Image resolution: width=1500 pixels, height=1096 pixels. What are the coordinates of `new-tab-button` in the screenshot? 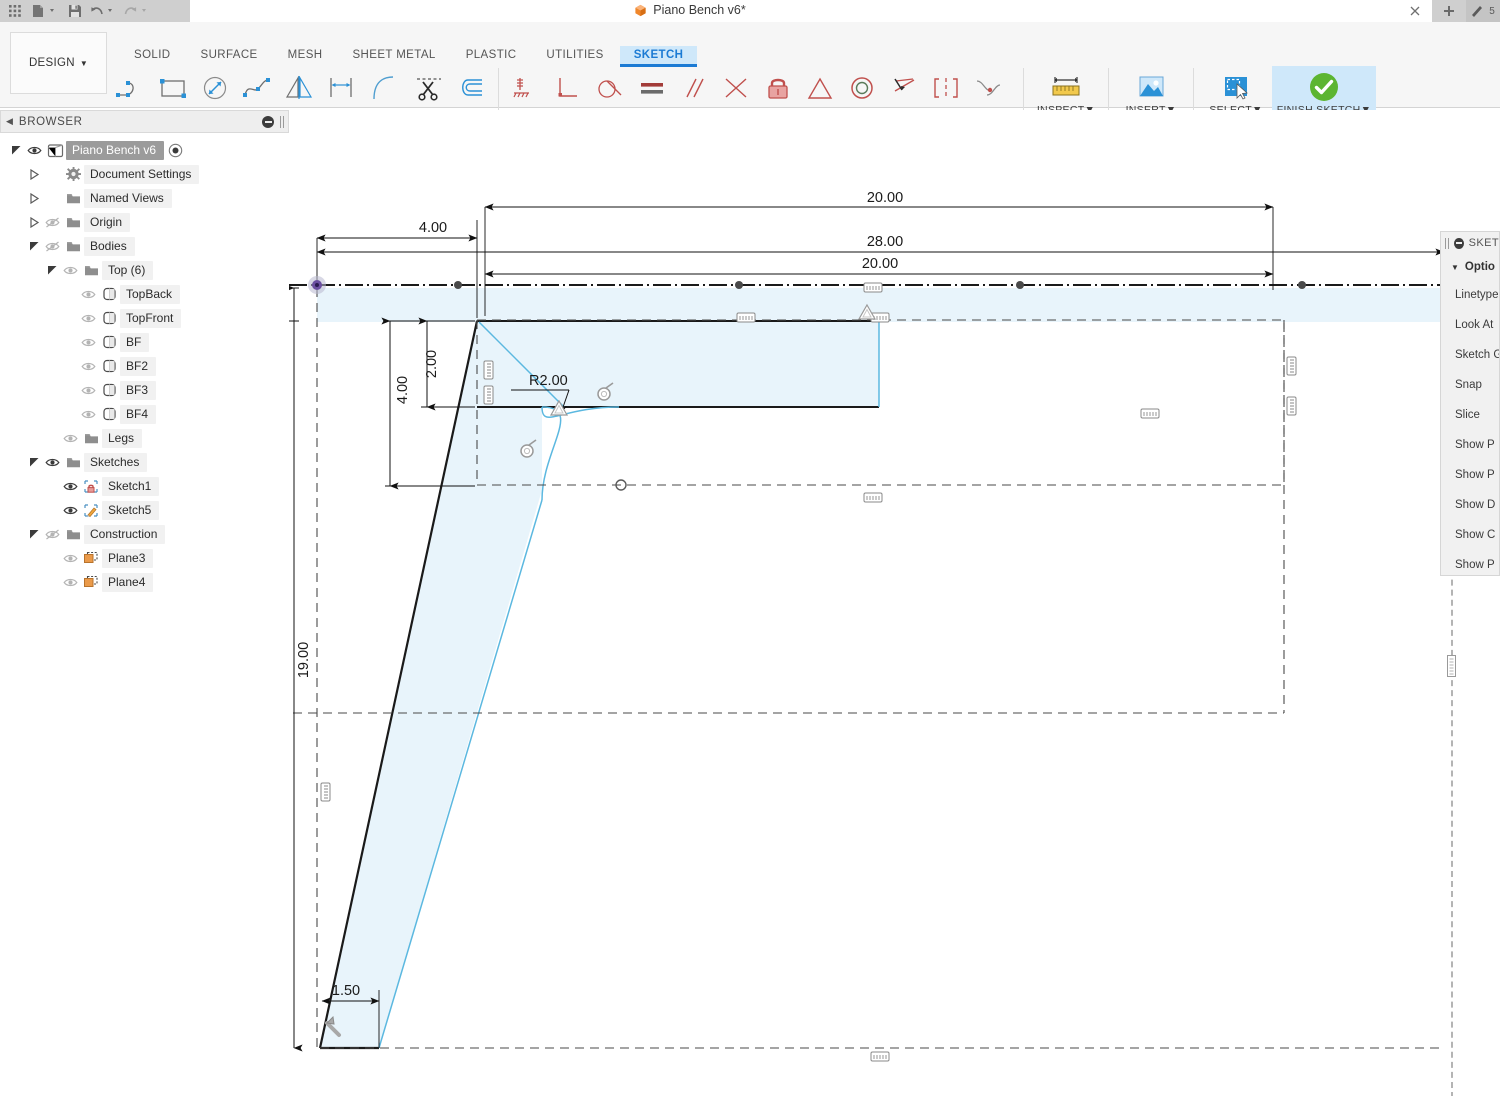 It's located at (1449, 11).